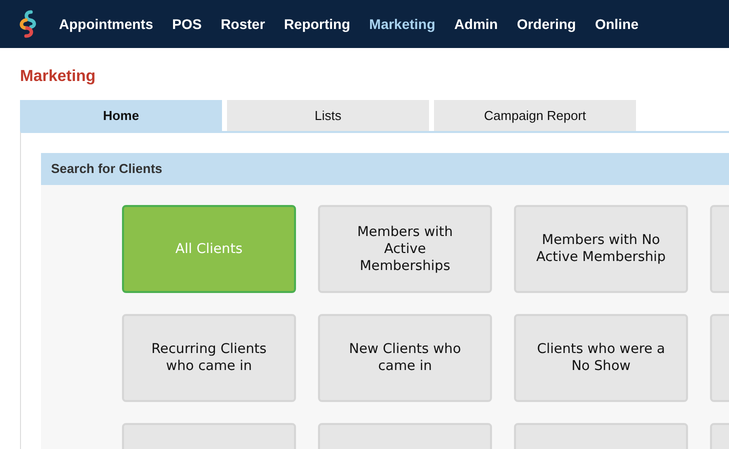 The image size is (729, 449). I want to click on nav-link: Ordering, so click(546, 24).